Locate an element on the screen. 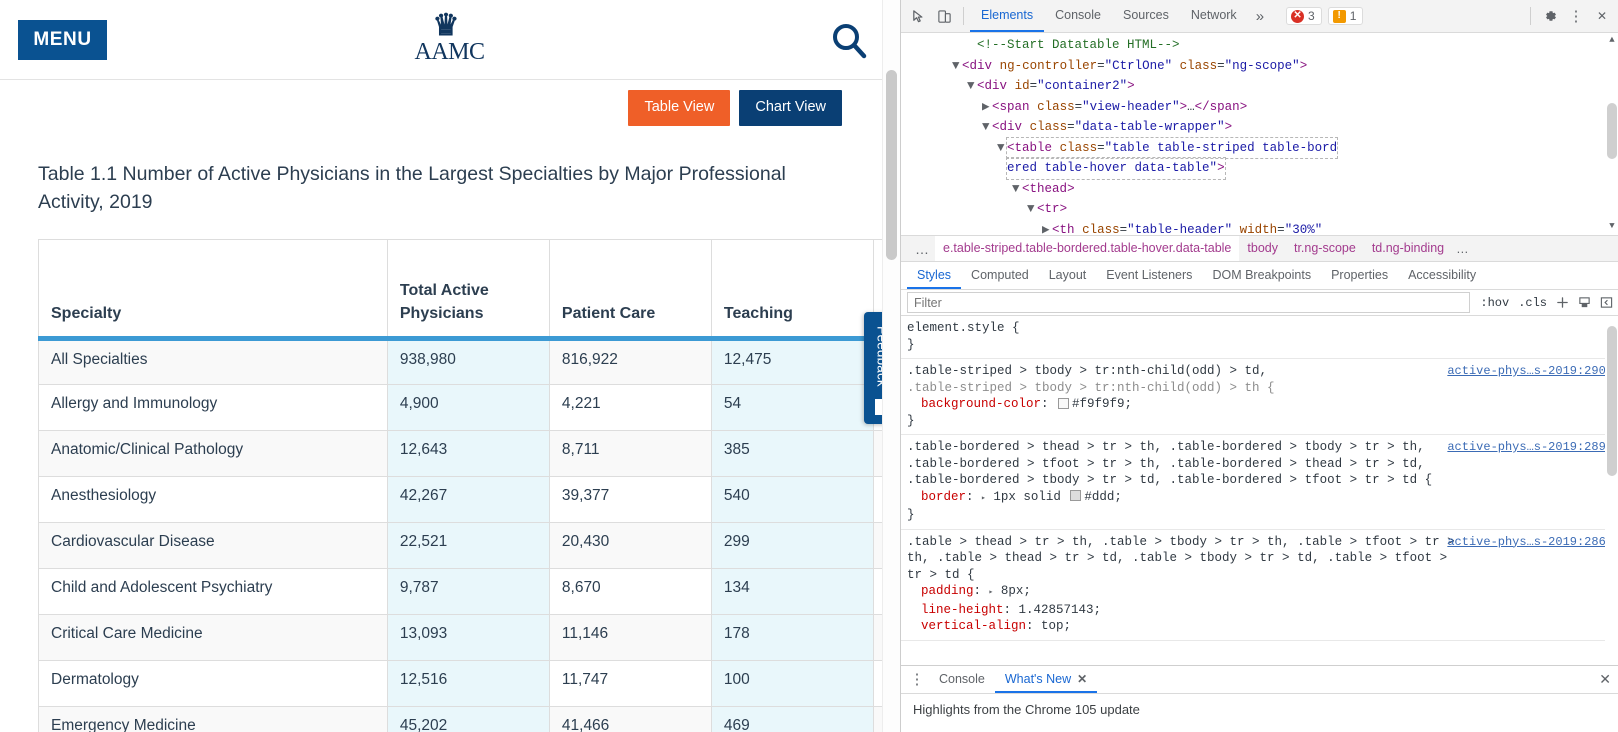 The width and height of the screenshot is (1618, 732). scroll-up-icon: ▲ is located at coordinates (1611, 40).